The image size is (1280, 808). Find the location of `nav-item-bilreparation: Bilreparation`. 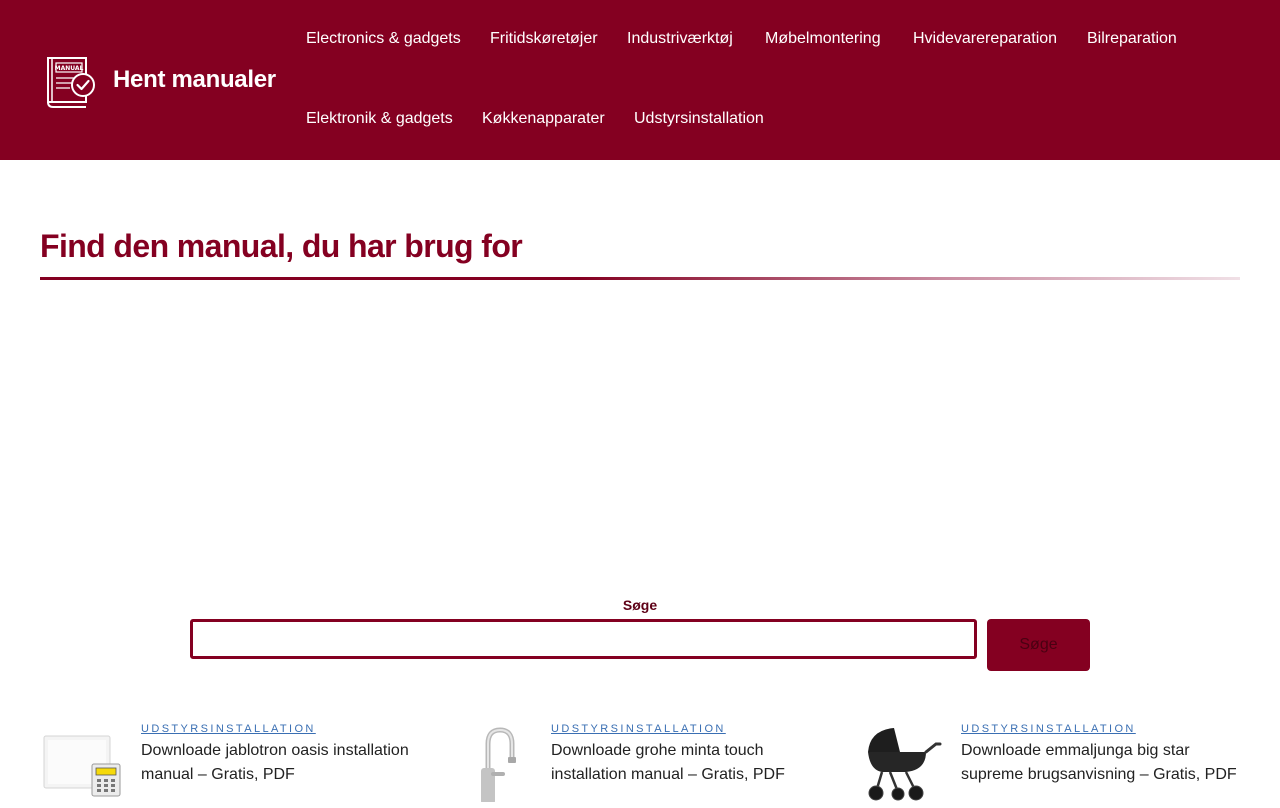

nav-item-bilreparation: Bilreparation is located at coordinates (1132, 39).